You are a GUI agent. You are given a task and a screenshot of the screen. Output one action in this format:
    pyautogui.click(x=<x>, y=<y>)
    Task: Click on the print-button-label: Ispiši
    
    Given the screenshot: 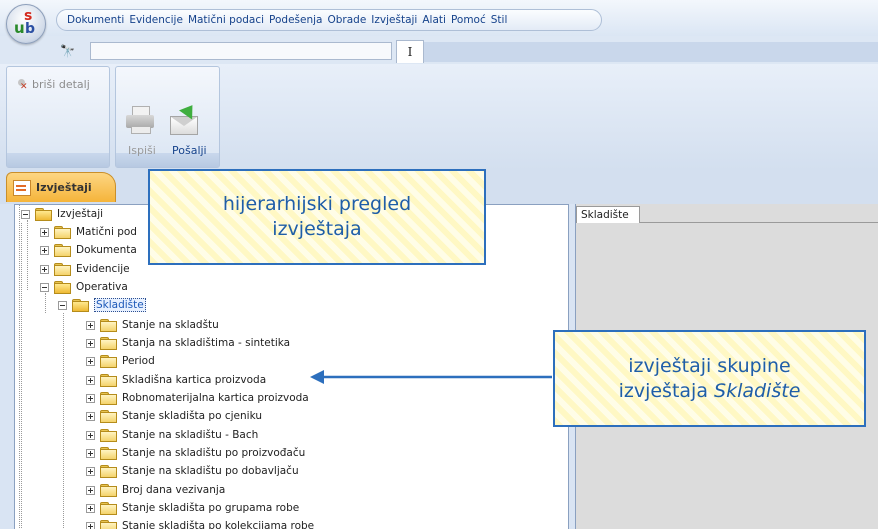 What is the action you would take?
    pyautogui.click(x=142, y=150)
    